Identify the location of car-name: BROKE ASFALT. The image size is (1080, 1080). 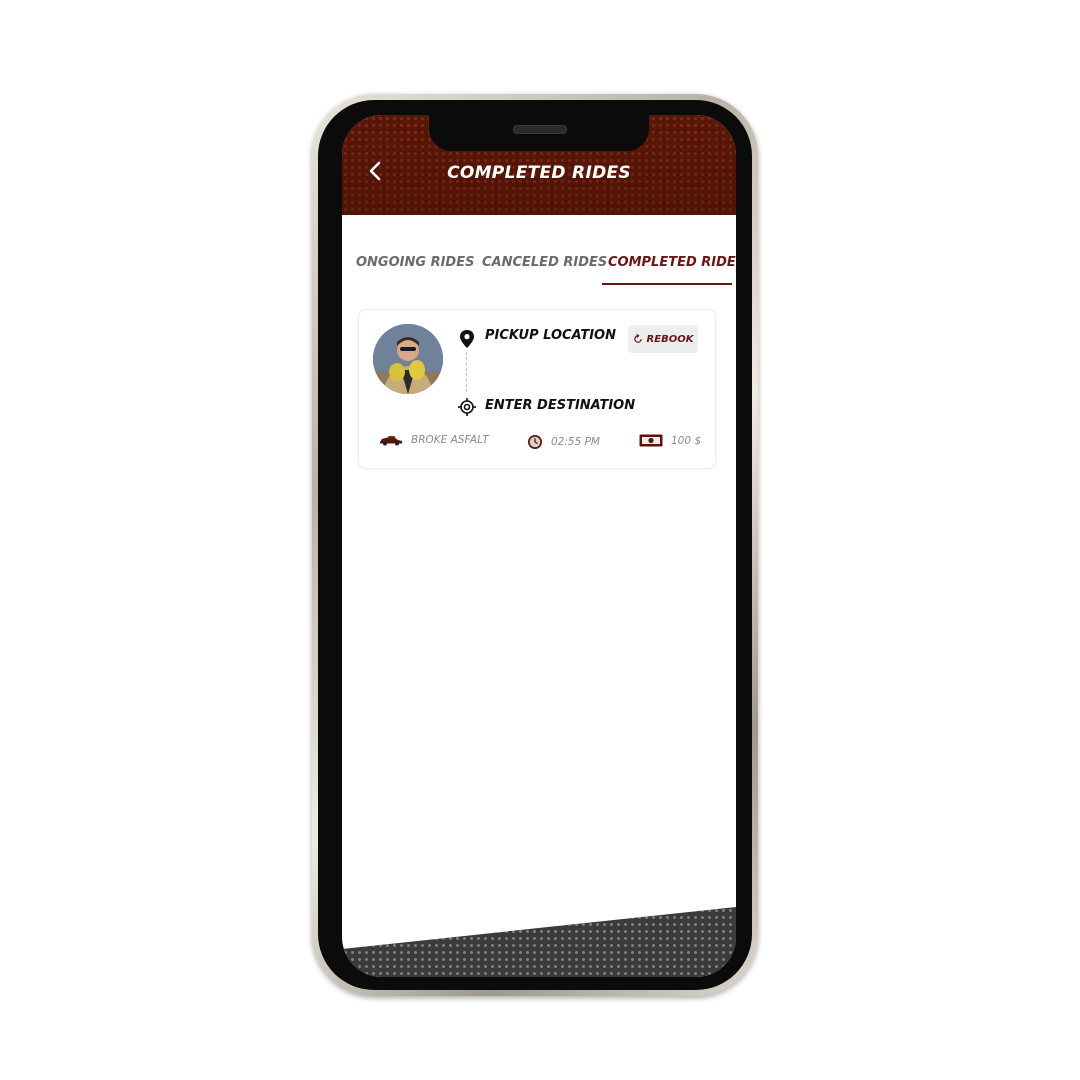
(450, 440).